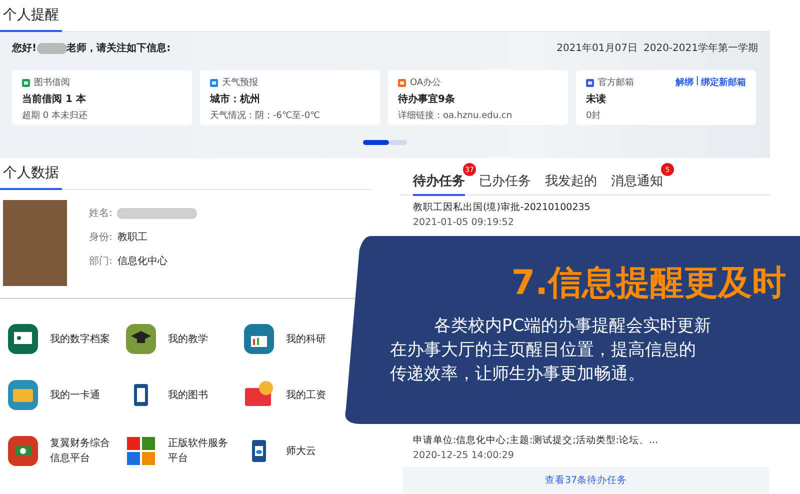 The image size is (800, 494). I want to click on overlay-text: 各类校内PC端的办事提醒会实时更新, so click(572, 326).